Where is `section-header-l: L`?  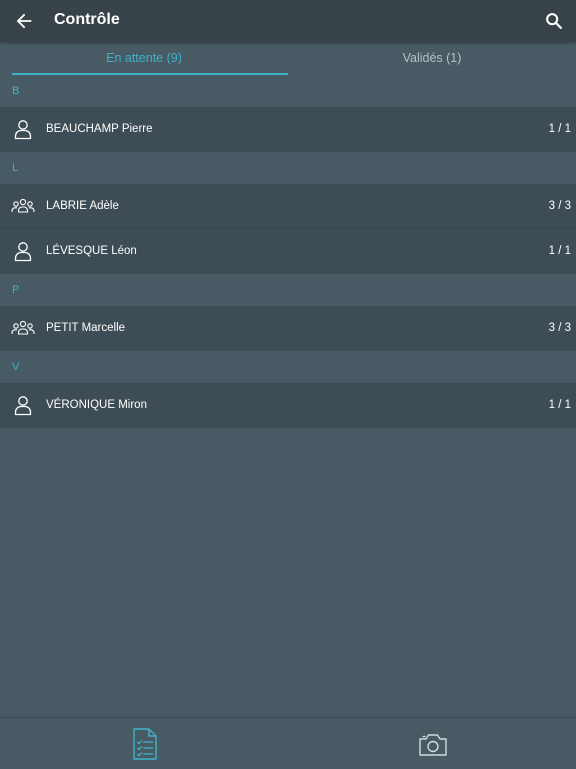
section-header-l: L is located at coordinates (288, 168).